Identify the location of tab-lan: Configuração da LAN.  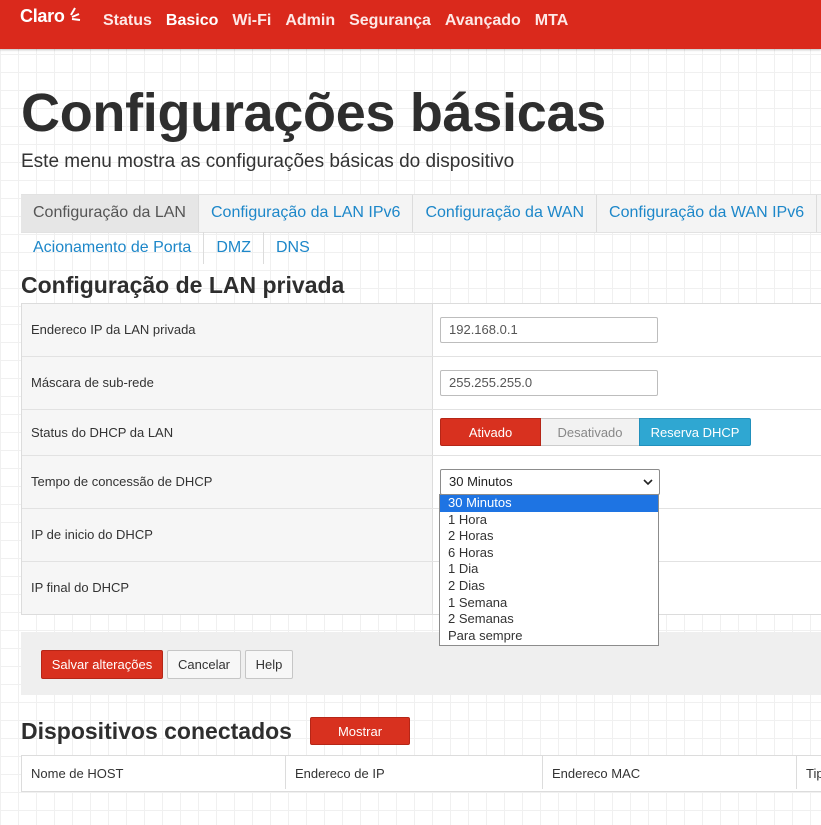
(110, 213).